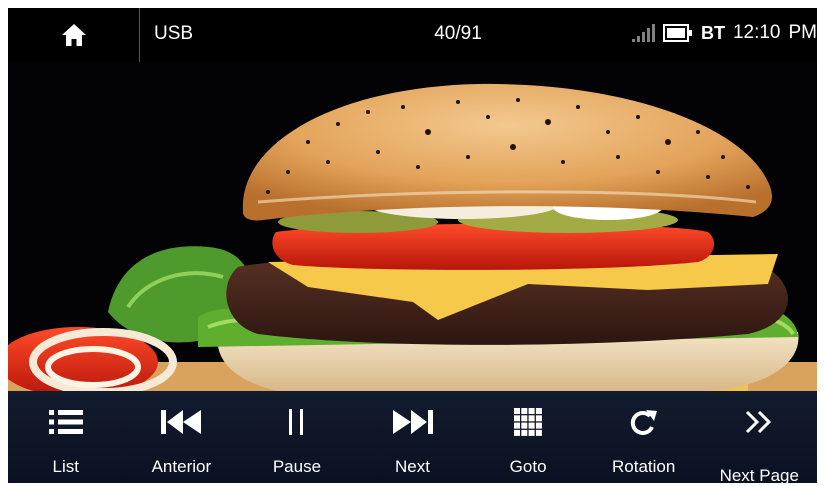 This screenshot has height=486, width=825. I want to click on pause-icon, so click(297, 422).